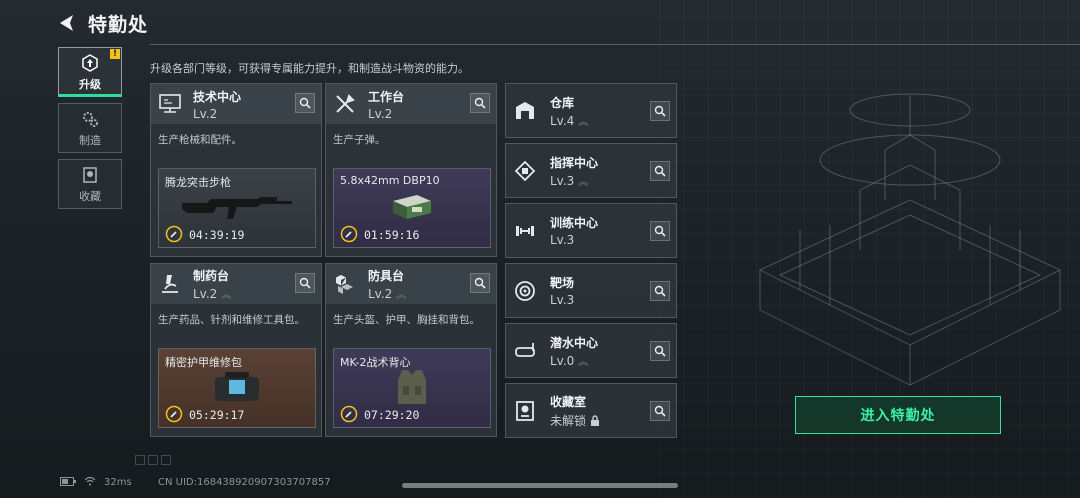 The height and width of the screenshot is (498, 1080). What do you see at coordinates (562, 102) in the screenshot?
I see `card-title: 仓库` at bounding box center [562, 102].